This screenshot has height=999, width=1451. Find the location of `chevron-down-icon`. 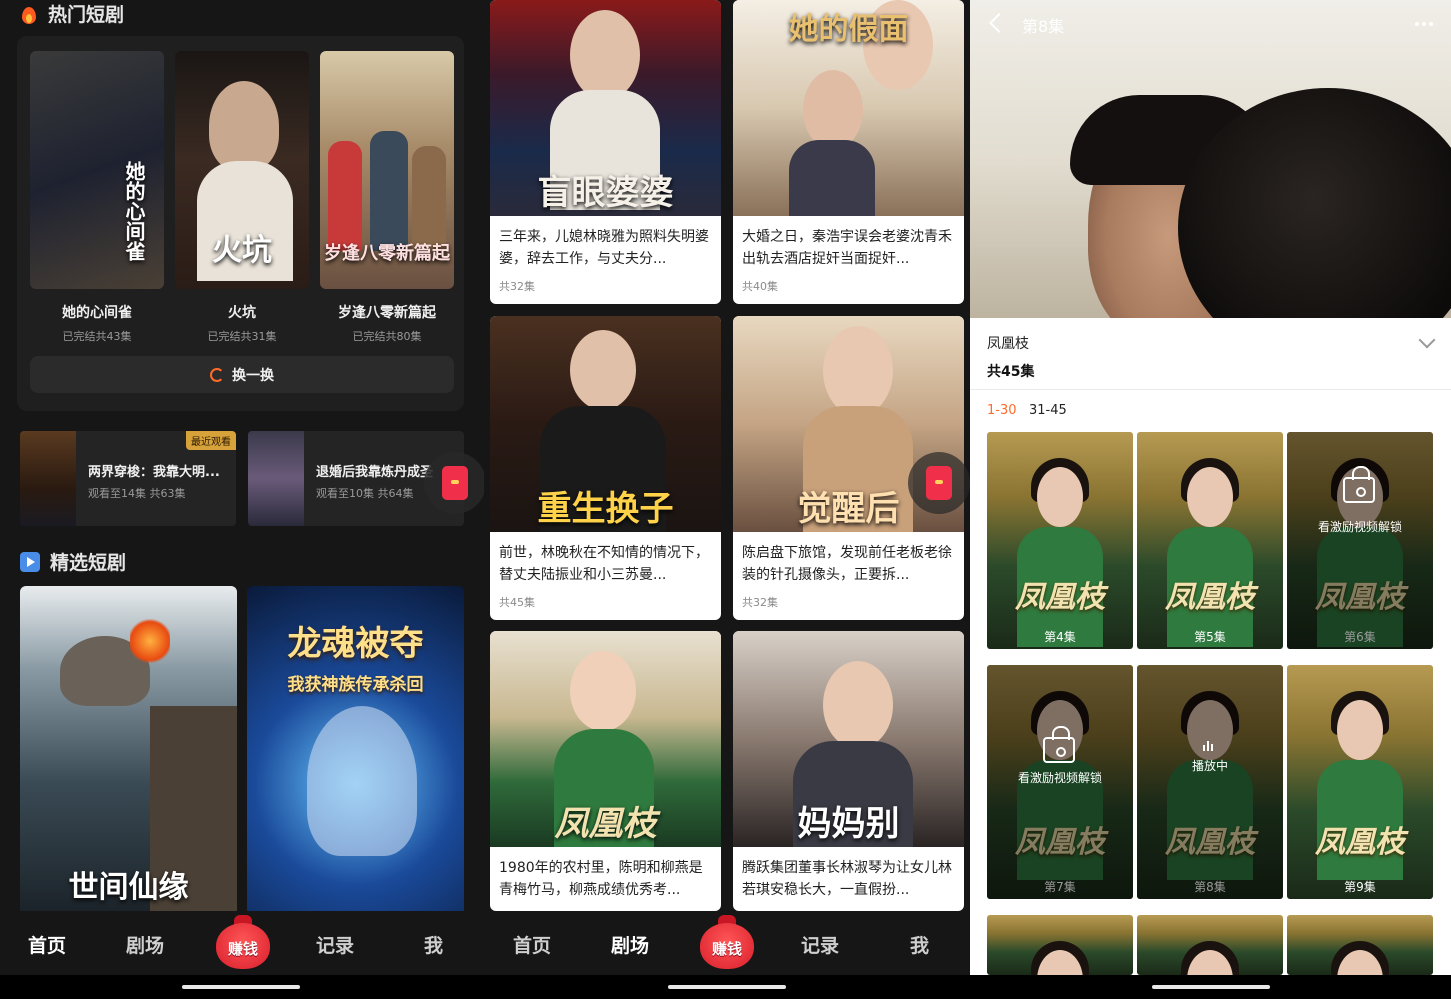

chevron-down-icon is located at coordinates (1427, 340).